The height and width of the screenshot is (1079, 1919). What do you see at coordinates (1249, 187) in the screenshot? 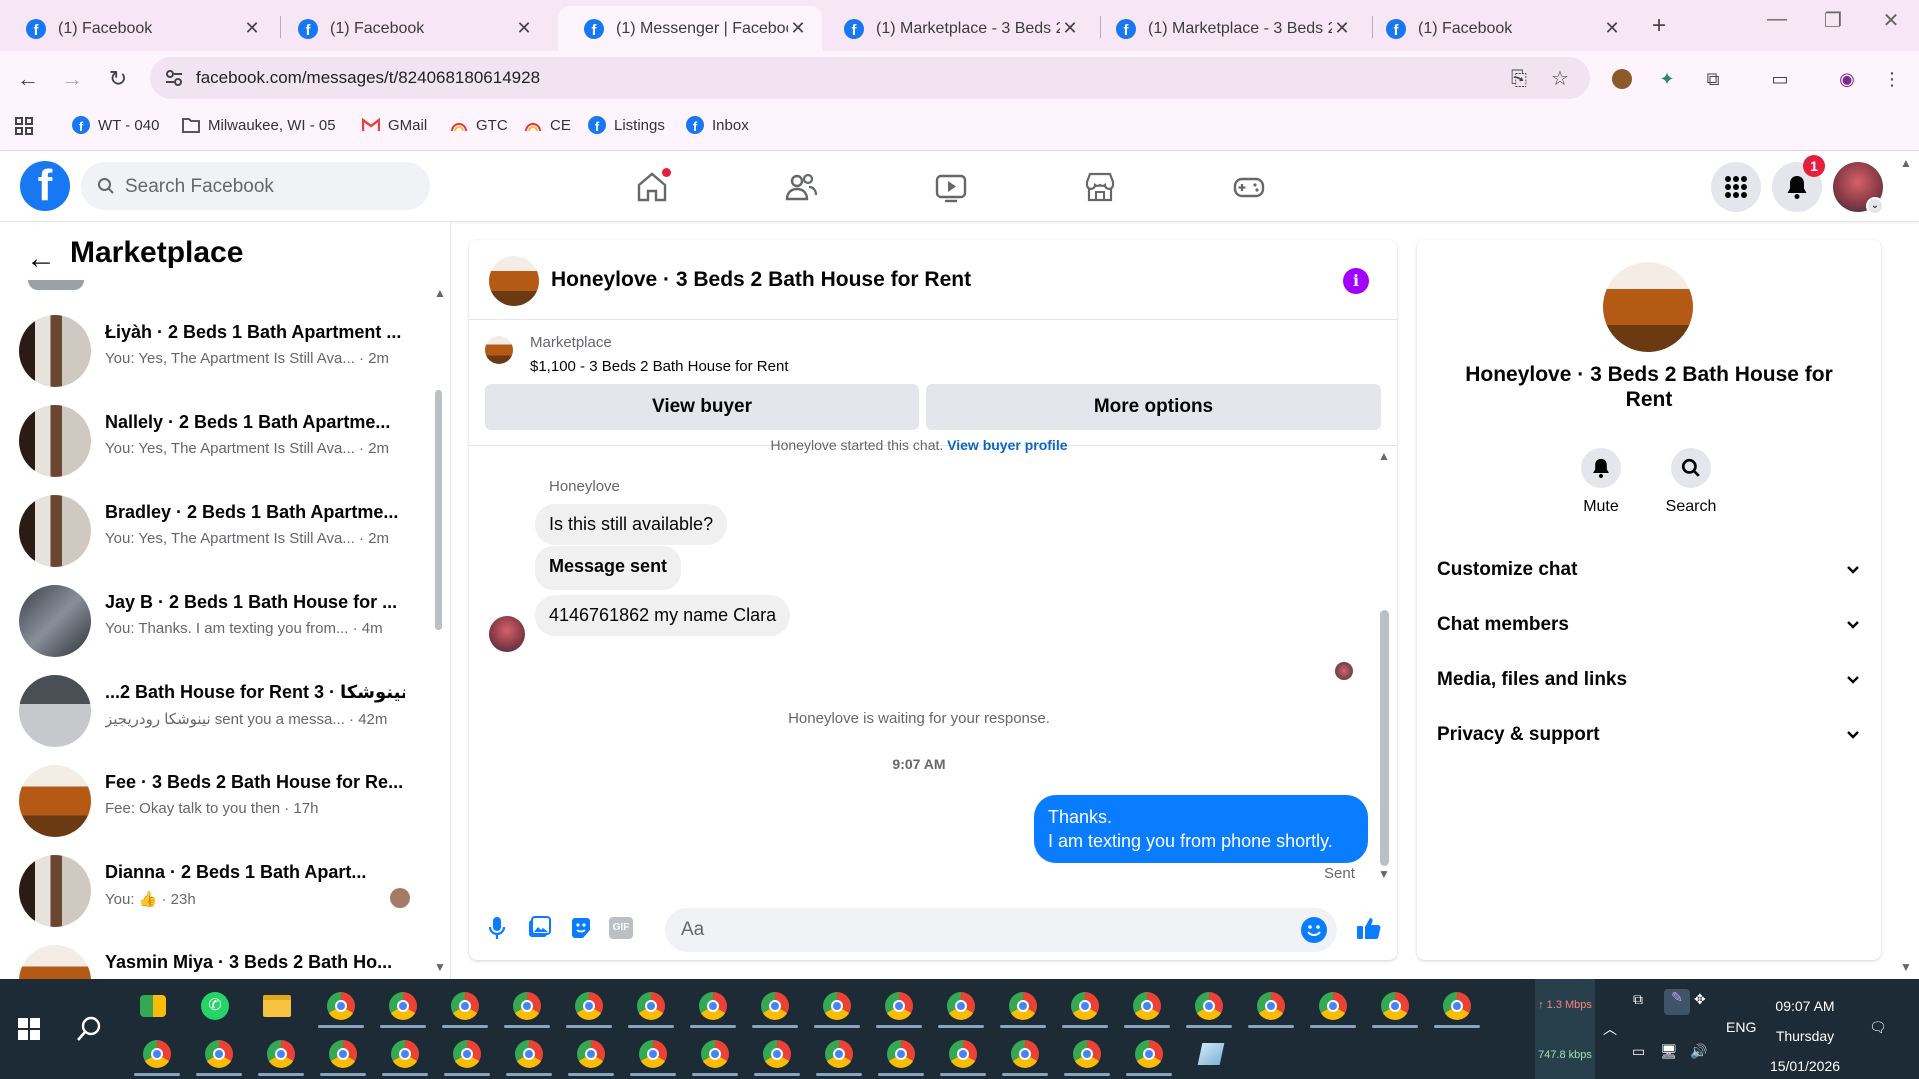
I see `gaming-icon` at bounding box center [1249, 187].